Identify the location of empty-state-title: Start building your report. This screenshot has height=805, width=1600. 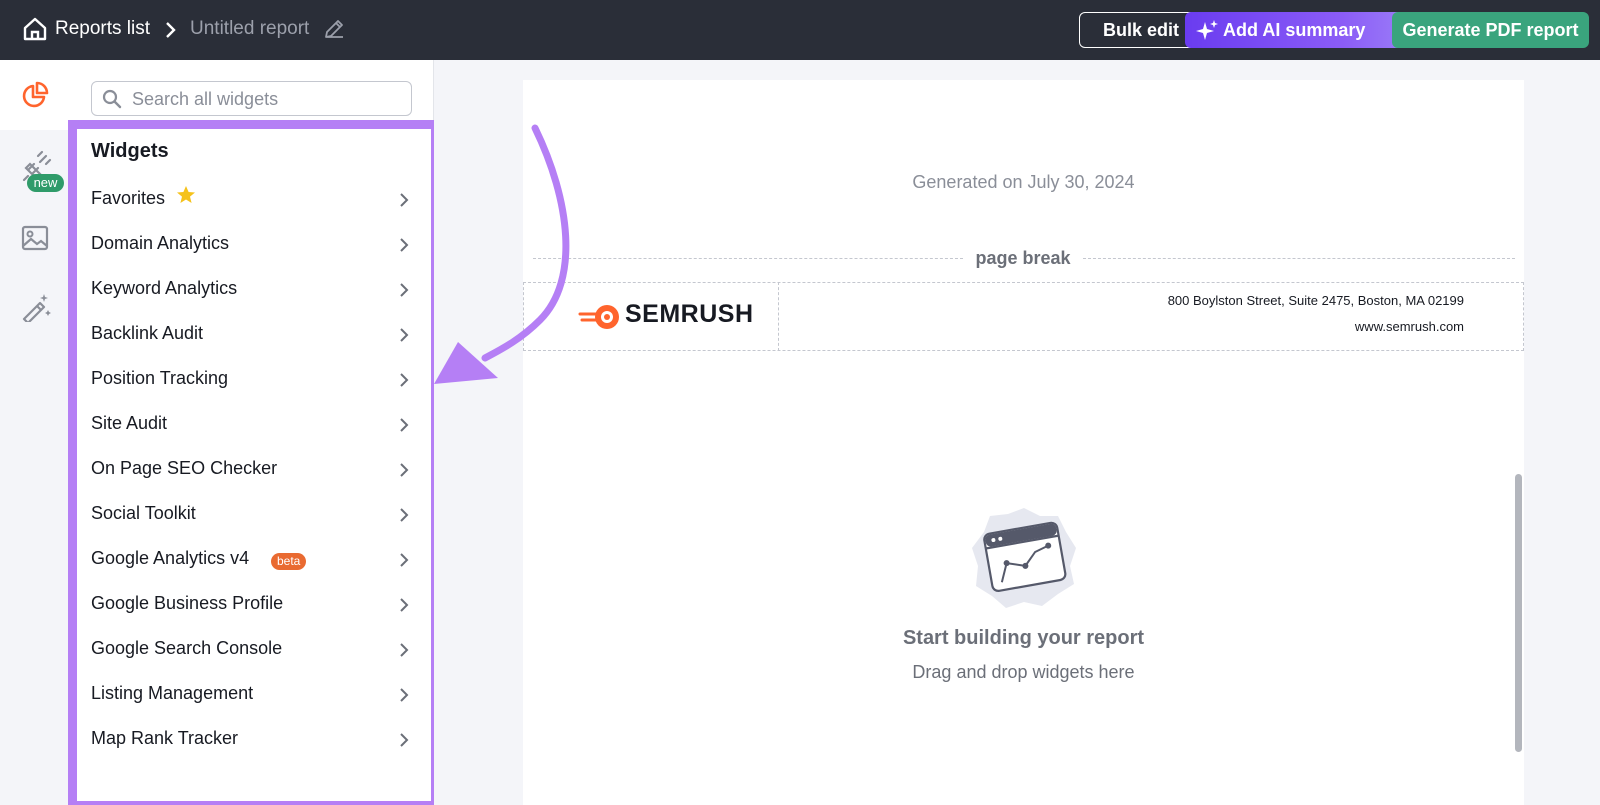
(1023, 638).